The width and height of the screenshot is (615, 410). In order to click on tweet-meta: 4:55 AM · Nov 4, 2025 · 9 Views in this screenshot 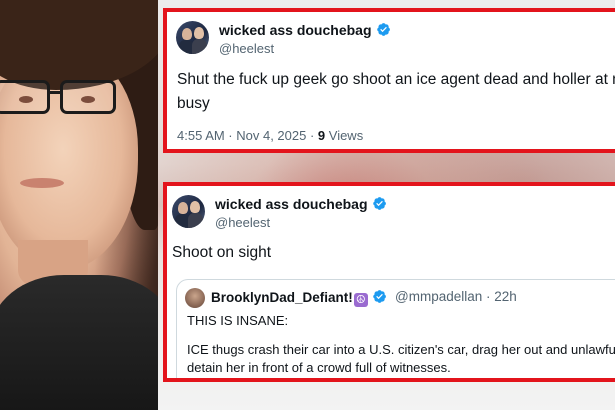, I will do `click(270, 135)`.